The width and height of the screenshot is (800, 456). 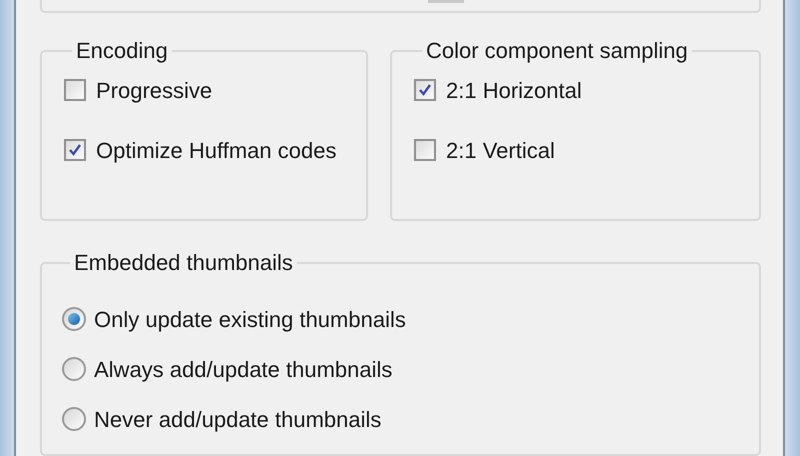 What do you see at coordinates (122, 51) in the screenshot?
I see `group-title: Encoding` at bounding box center [122, 51].